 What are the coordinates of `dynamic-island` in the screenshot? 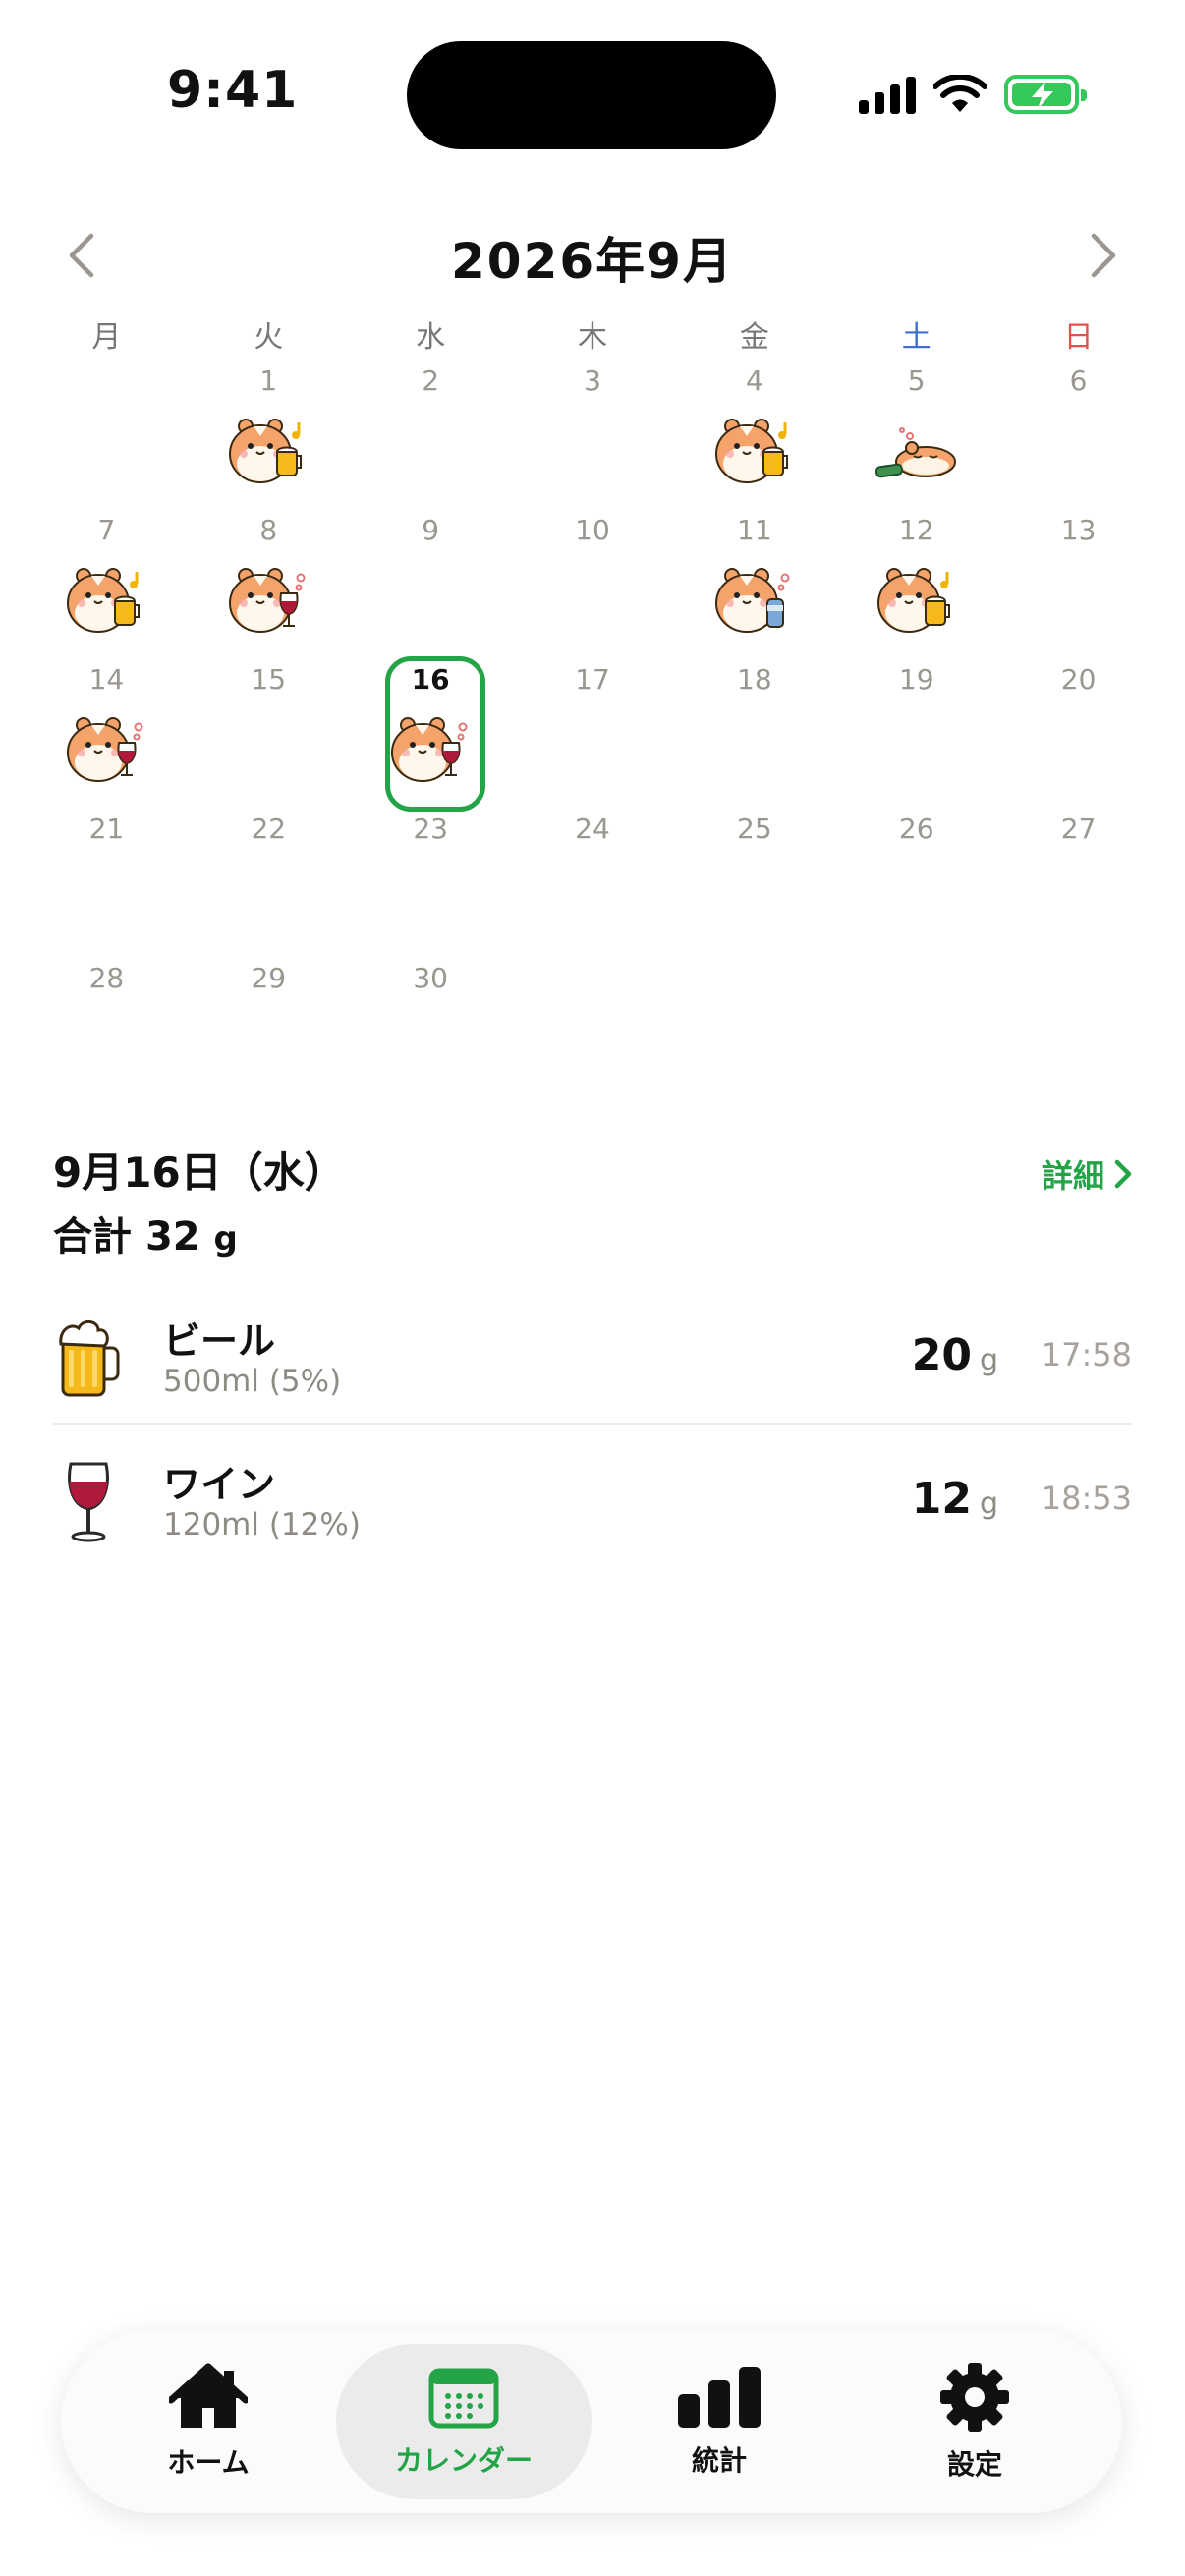 It's located at (592, 95).